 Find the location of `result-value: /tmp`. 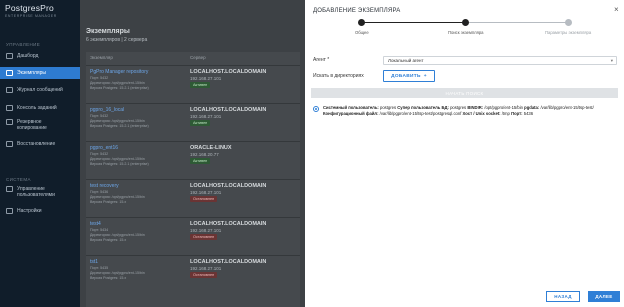

result-value: /tmp is located at coordinates (505, 113).